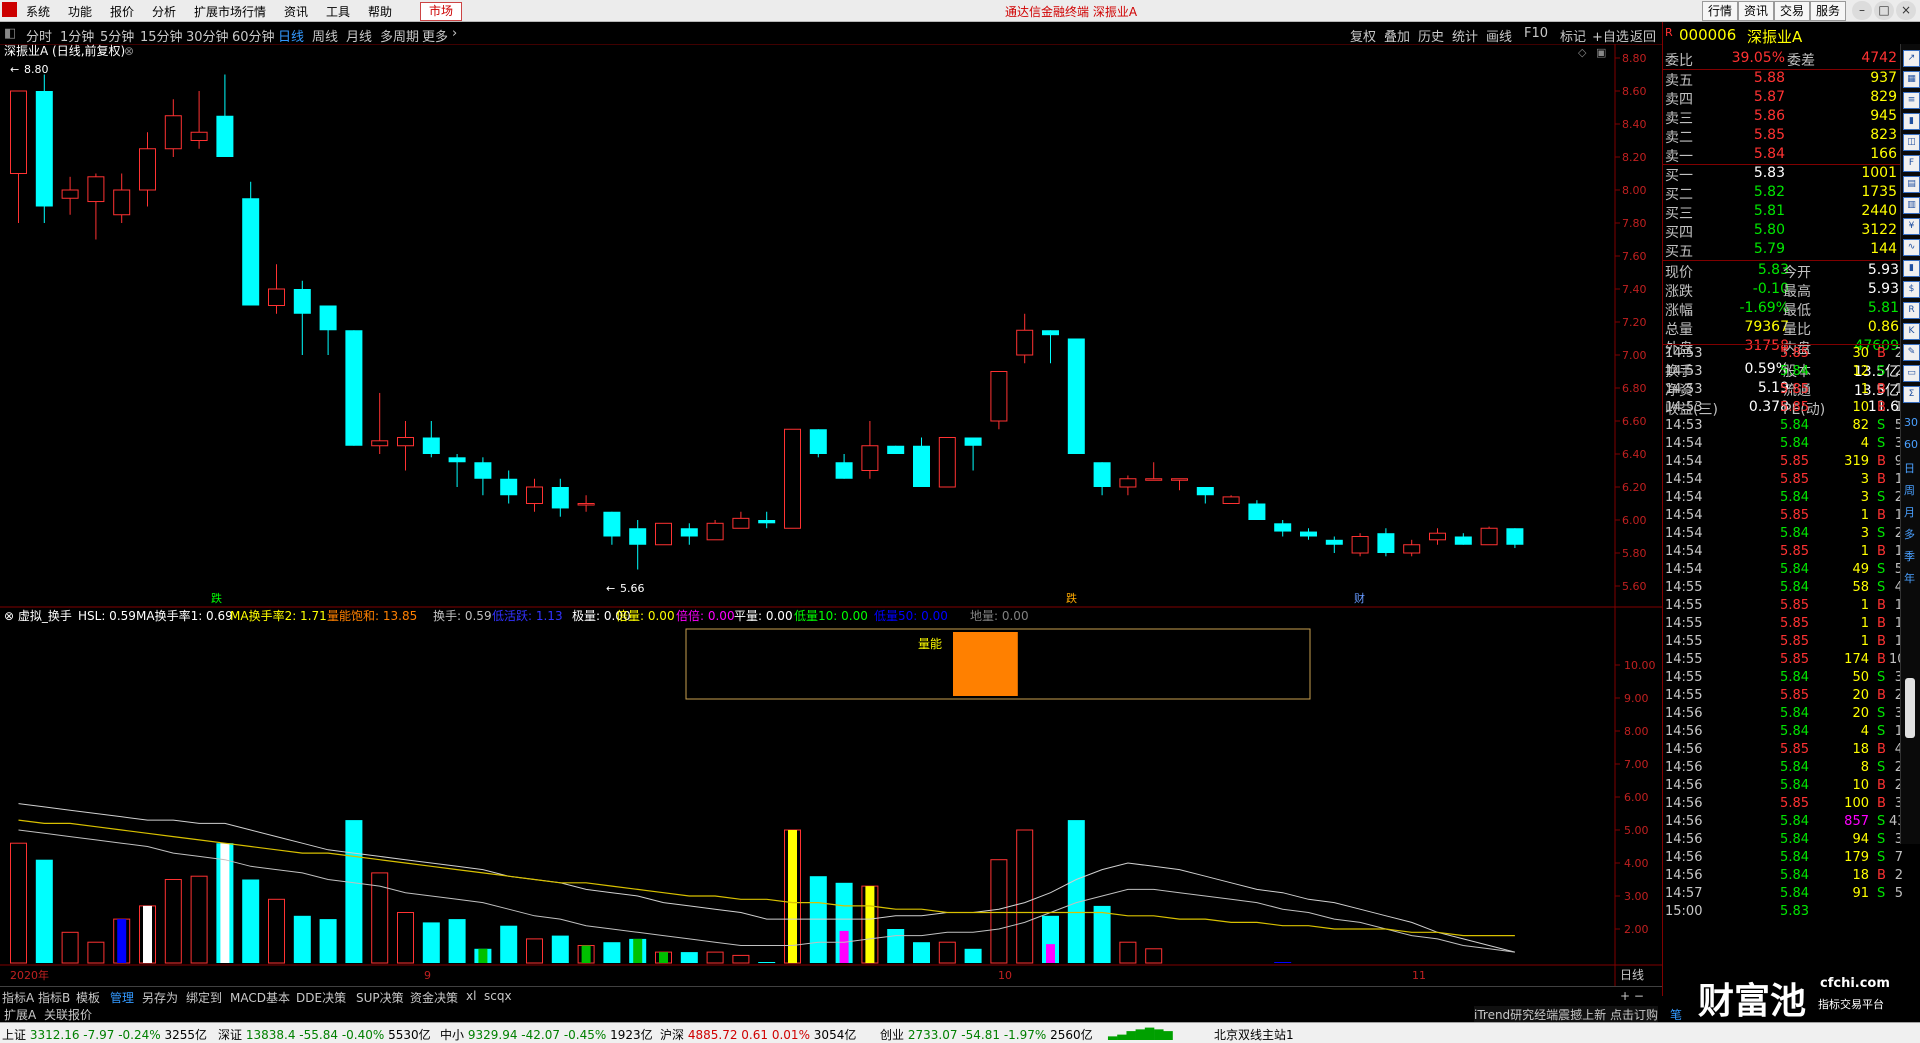 This screenshot has height=1043, width=1920. Describe the element at coordinates (1781, 79) in the screenshot. I see `order-book-row: 卖五 5.88 937` at that location.